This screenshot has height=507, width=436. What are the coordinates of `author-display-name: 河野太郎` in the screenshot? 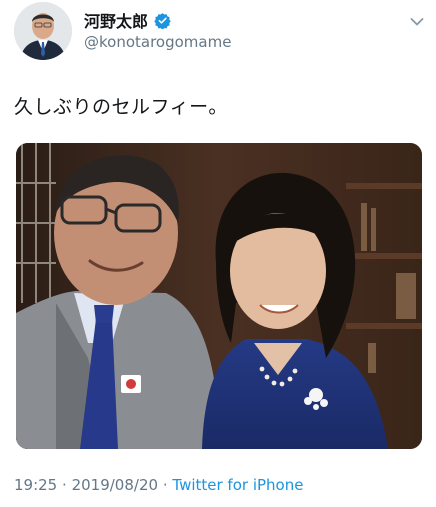 It's located at (116, 20).